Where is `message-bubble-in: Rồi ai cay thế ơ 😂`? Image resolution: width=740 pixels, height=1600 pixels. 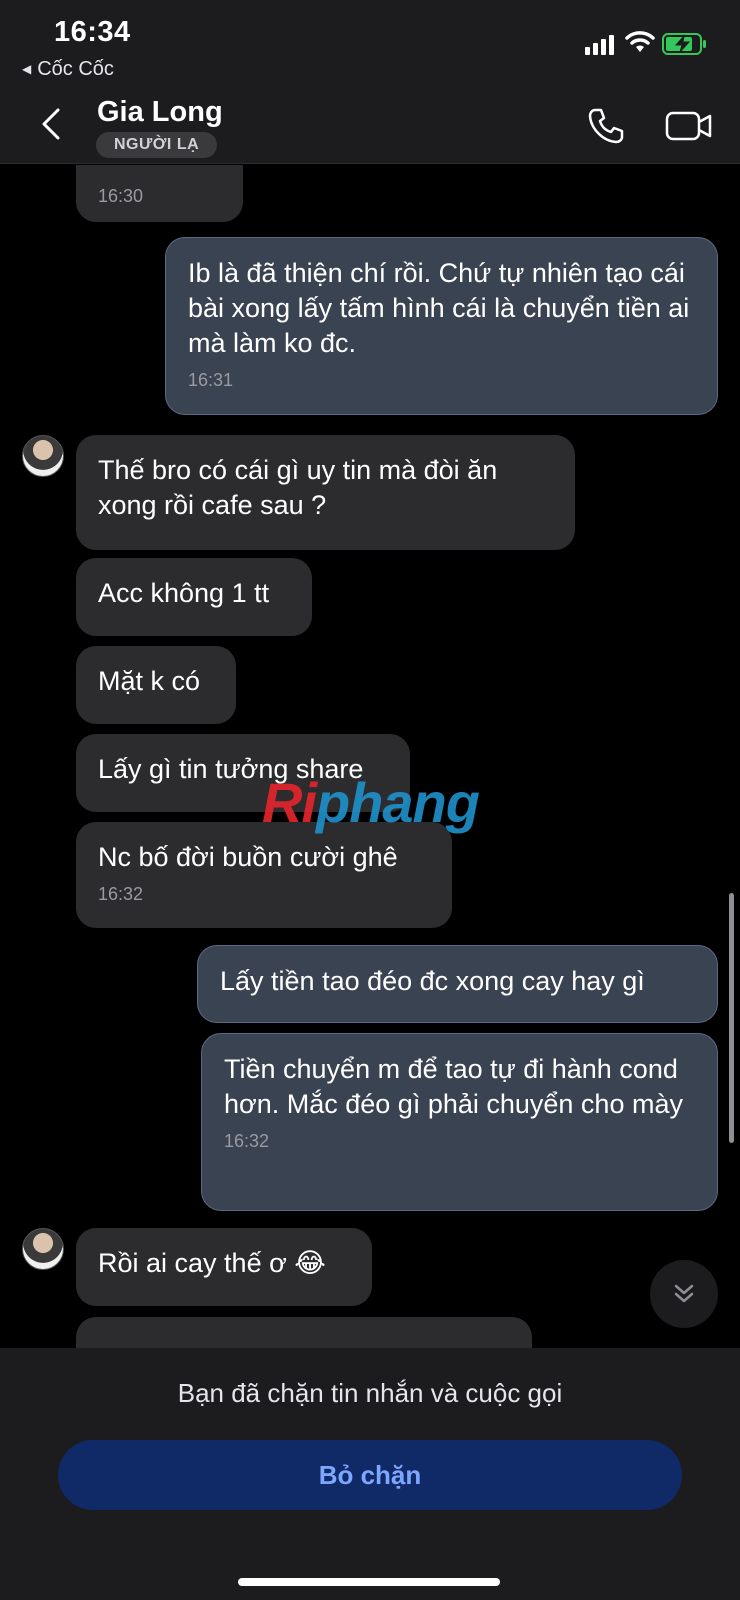
message-bubble-in: Rồi ai cay thế ơ 😂 is located at coordinates (224, 1267).